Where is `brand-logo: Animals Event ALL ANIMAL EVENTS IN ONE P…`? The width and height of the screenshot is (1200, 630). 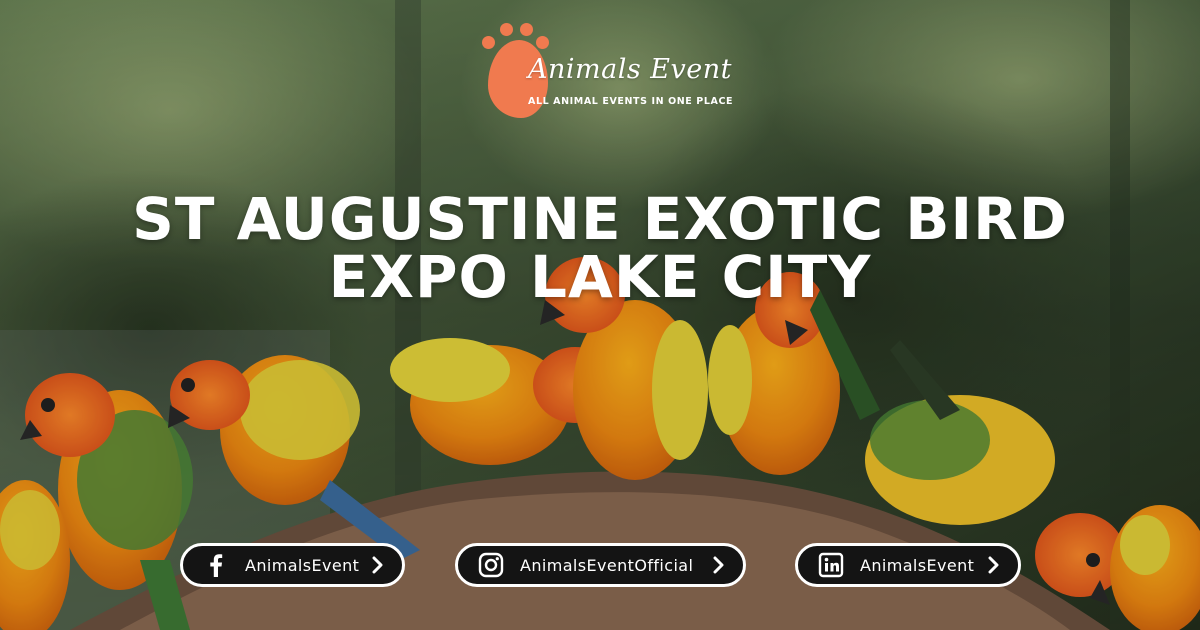
brand-logo: Animals Event ALL ANIMAL EVENTS IN ONE P… is located at coordinates (606, 70).